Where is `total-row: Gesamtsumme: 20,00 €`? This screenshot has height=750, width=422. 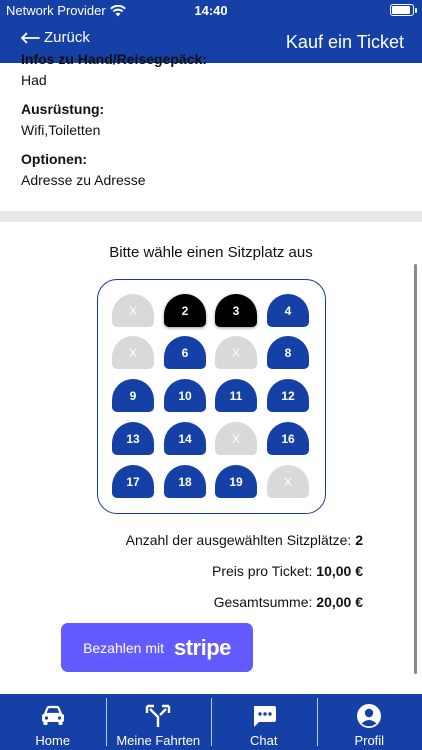
total-row: Gesamtsumme: 20,00 € is located at coordinates (288, 602).